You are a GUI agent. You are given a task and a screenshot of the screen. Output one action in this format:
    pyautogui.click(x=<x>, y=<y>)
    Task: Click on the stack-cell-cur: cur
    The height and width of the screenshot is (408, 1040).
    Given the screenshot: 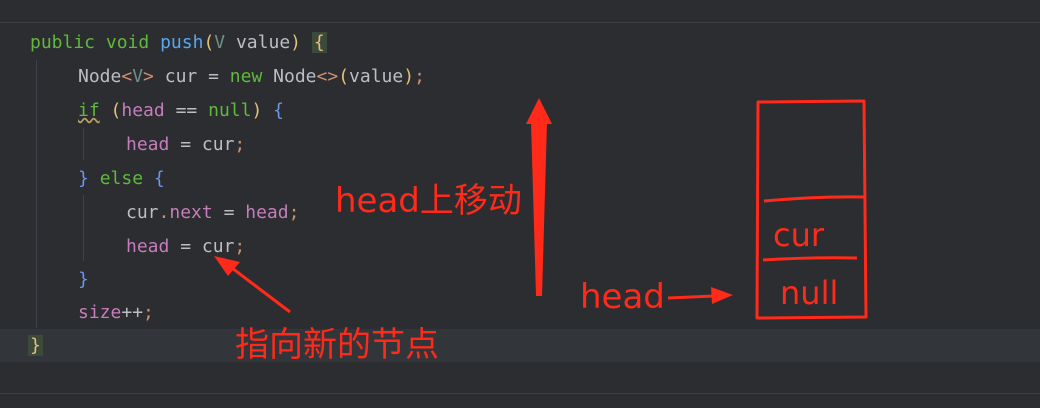 What is the action you would take?
    pyautogui.click(x=799, y=235)
    